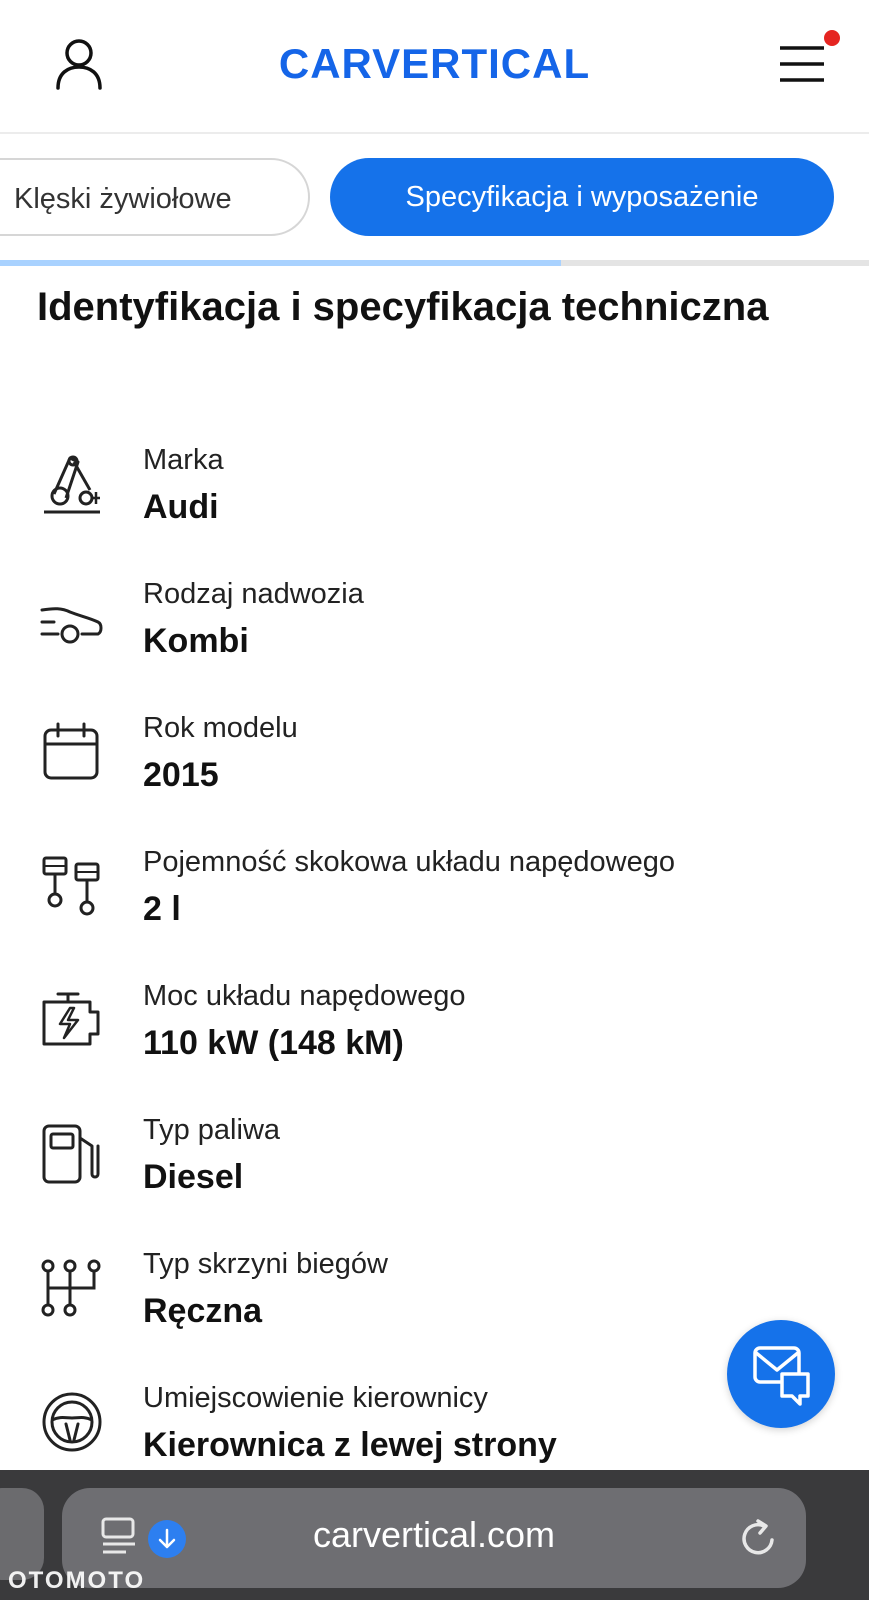 The height and width of the screenshot is (1600, 869). What do you see at coordinates (77, 1580) in the screenshot?
I see `otomoto-watermark: OTOMOTO` at bounding box center [77, 1580].